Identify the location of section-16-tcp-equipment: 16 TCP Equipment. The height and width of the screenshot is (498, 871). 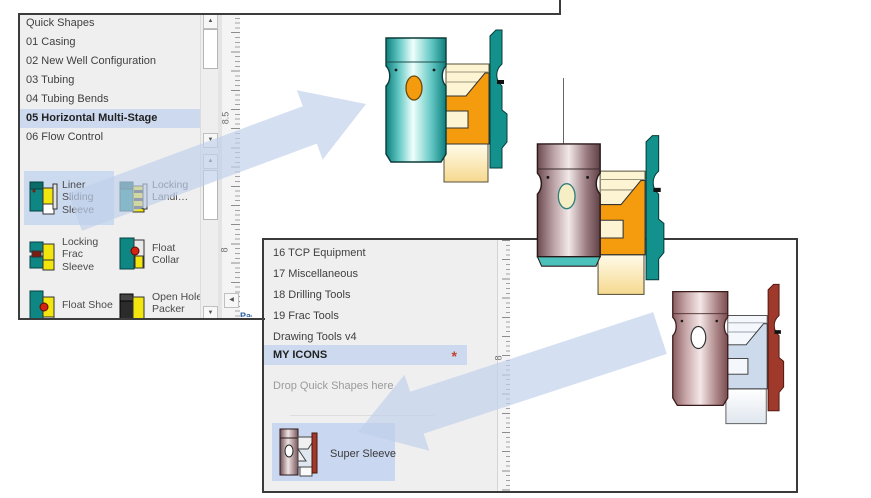
(380, 253).